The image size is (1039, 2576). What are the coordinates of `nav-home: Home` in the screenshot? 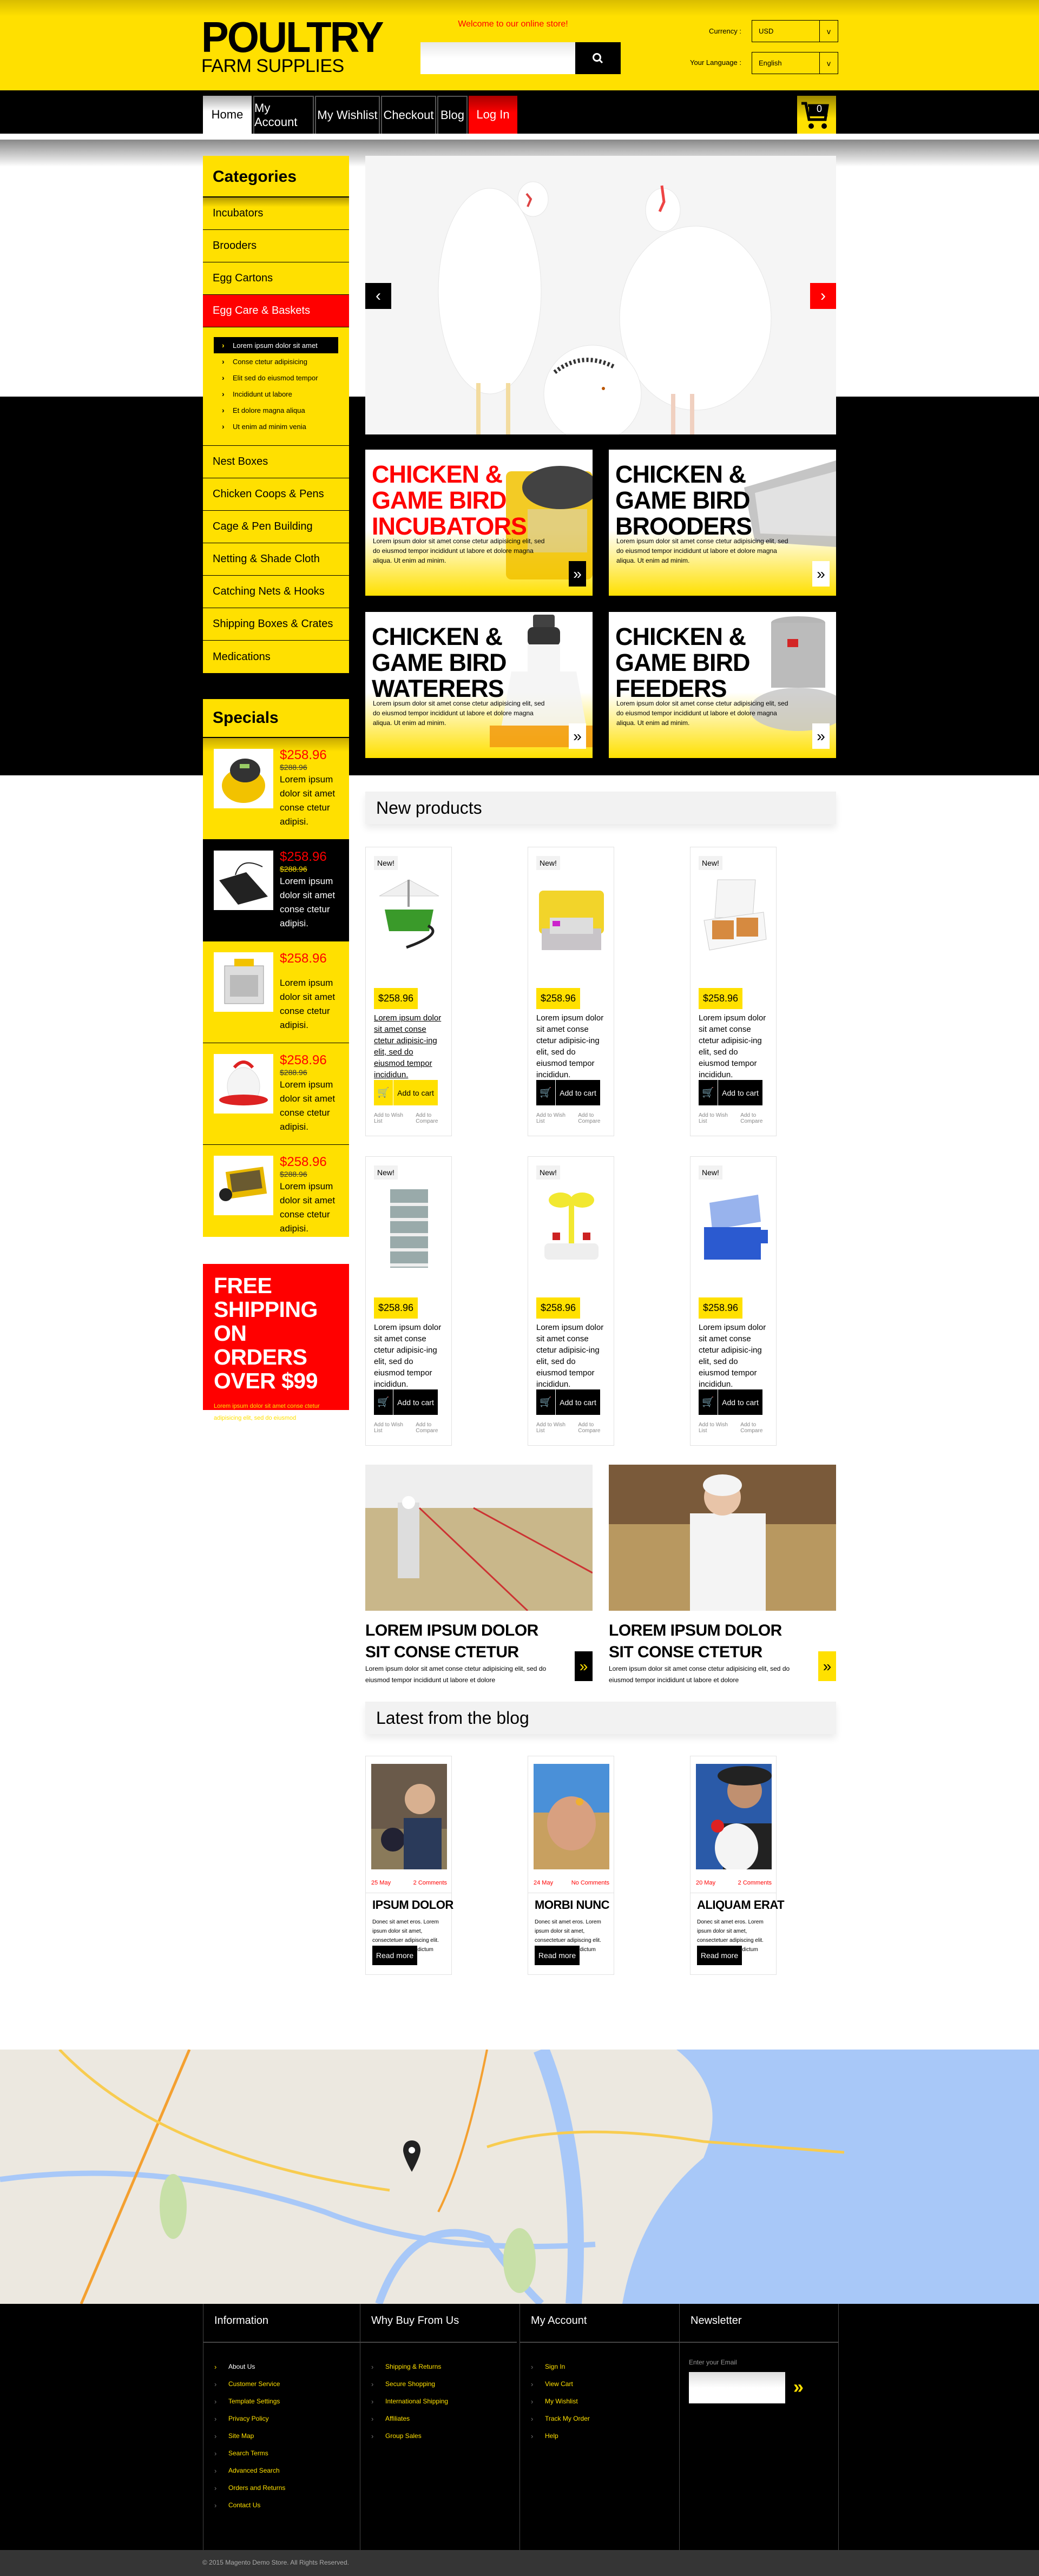 It's located at (227, 115).